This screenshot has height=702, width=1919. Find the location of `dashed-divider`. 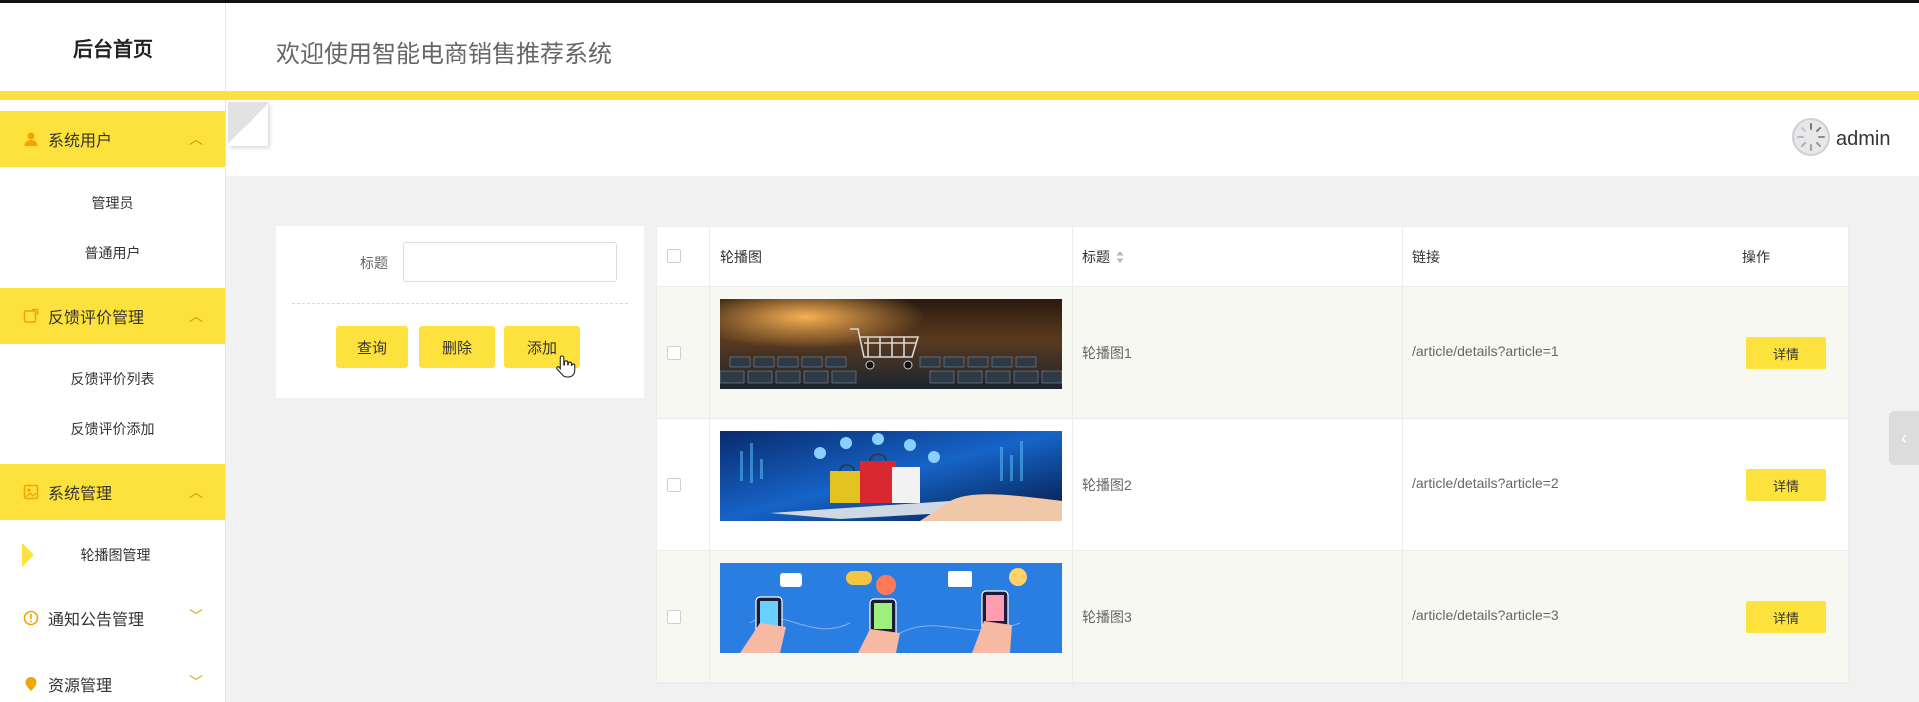

dashed-divider is located at coordinates (460, 303).